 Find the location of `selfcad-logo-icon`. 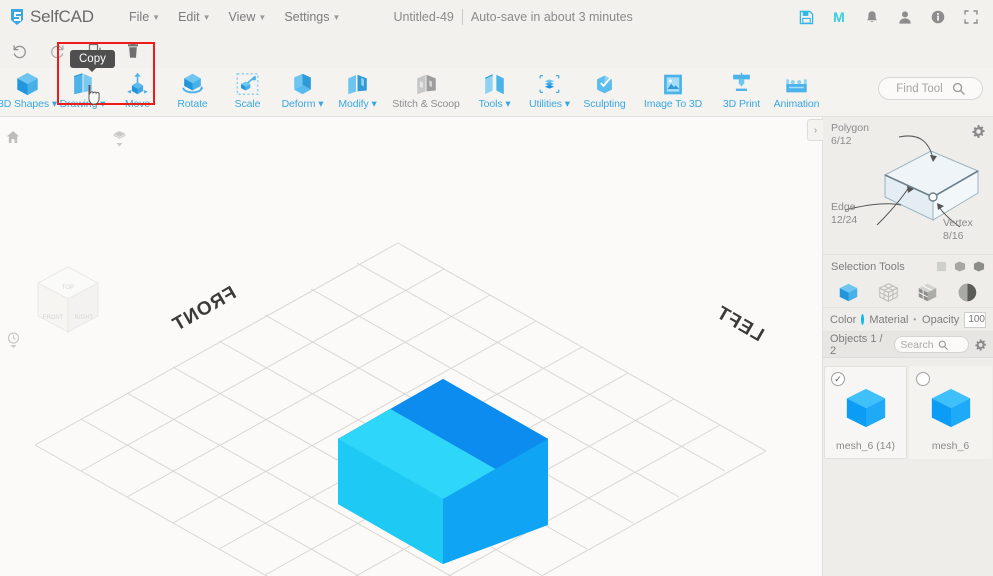

selfcad-logo-icon is located at coordinates (17, 17).